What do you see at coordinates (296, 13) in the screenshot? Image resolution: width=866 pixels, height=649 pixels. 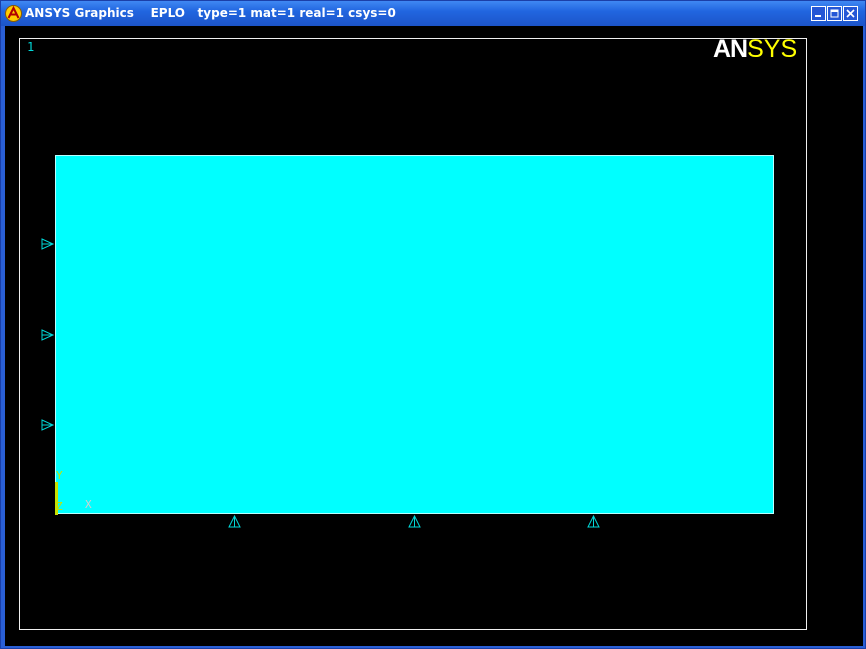 I see `element-attributes: type=1 mat=1 real=1 csys=0` at bounding box center [296, 13].